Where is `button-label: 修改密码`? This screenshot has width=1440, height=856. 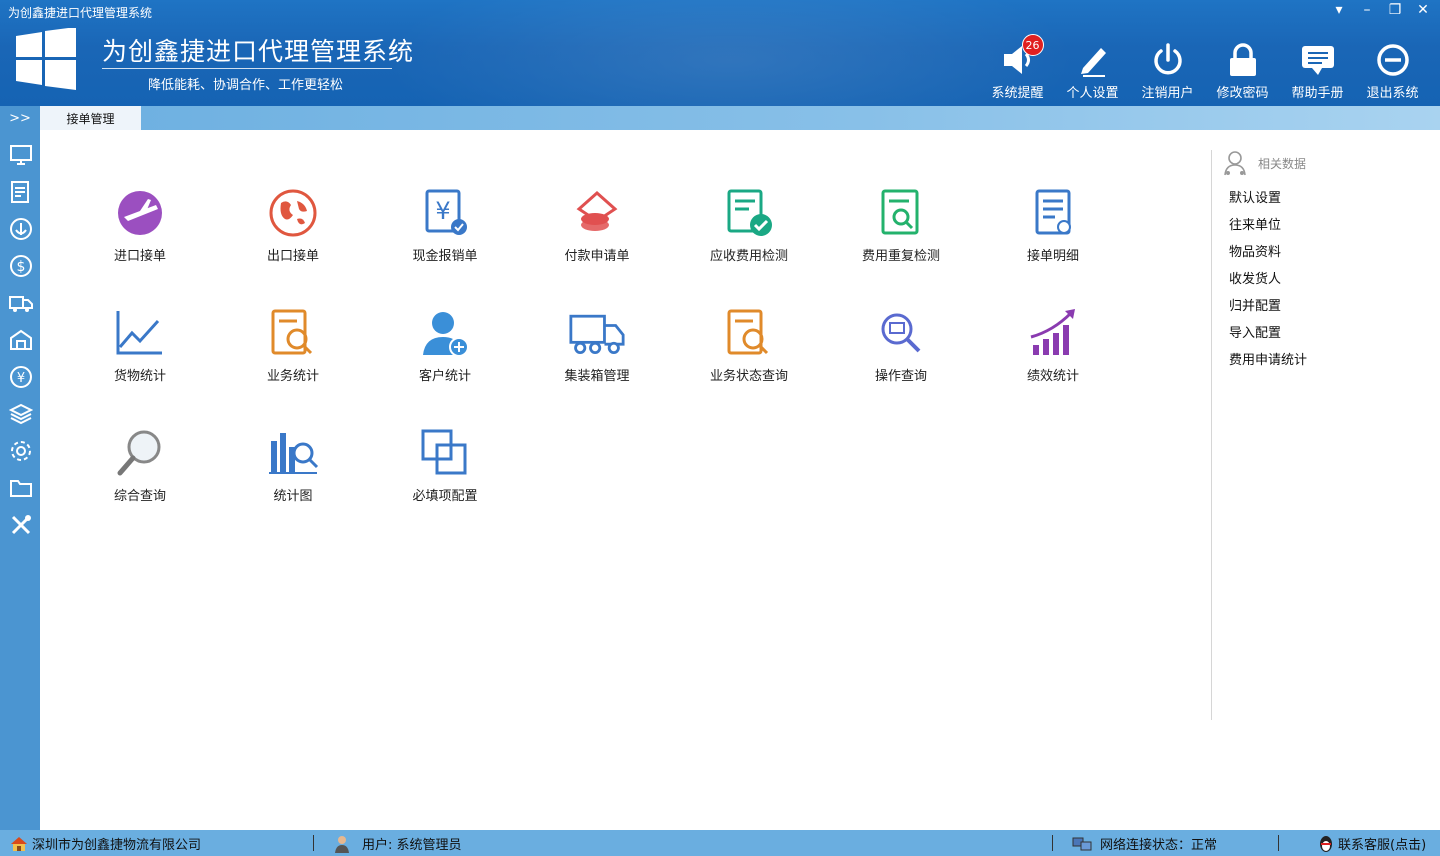 button-label: 修改密码 is located at coordinates (1242, 93).